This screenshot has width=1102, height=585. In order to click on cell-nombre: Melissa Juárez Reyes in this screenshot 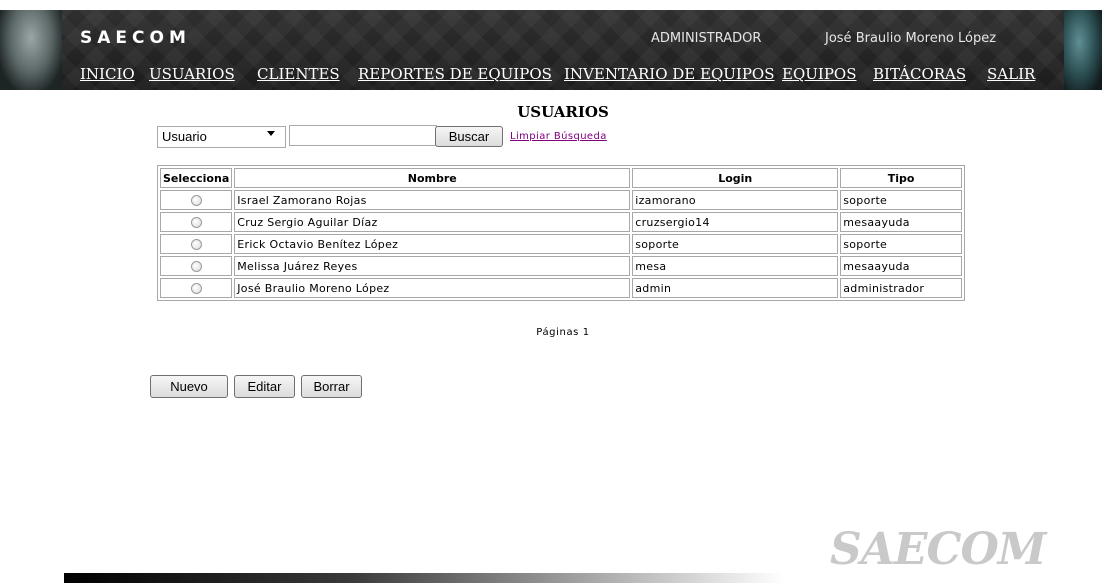, I will do `click(432, 266)`.